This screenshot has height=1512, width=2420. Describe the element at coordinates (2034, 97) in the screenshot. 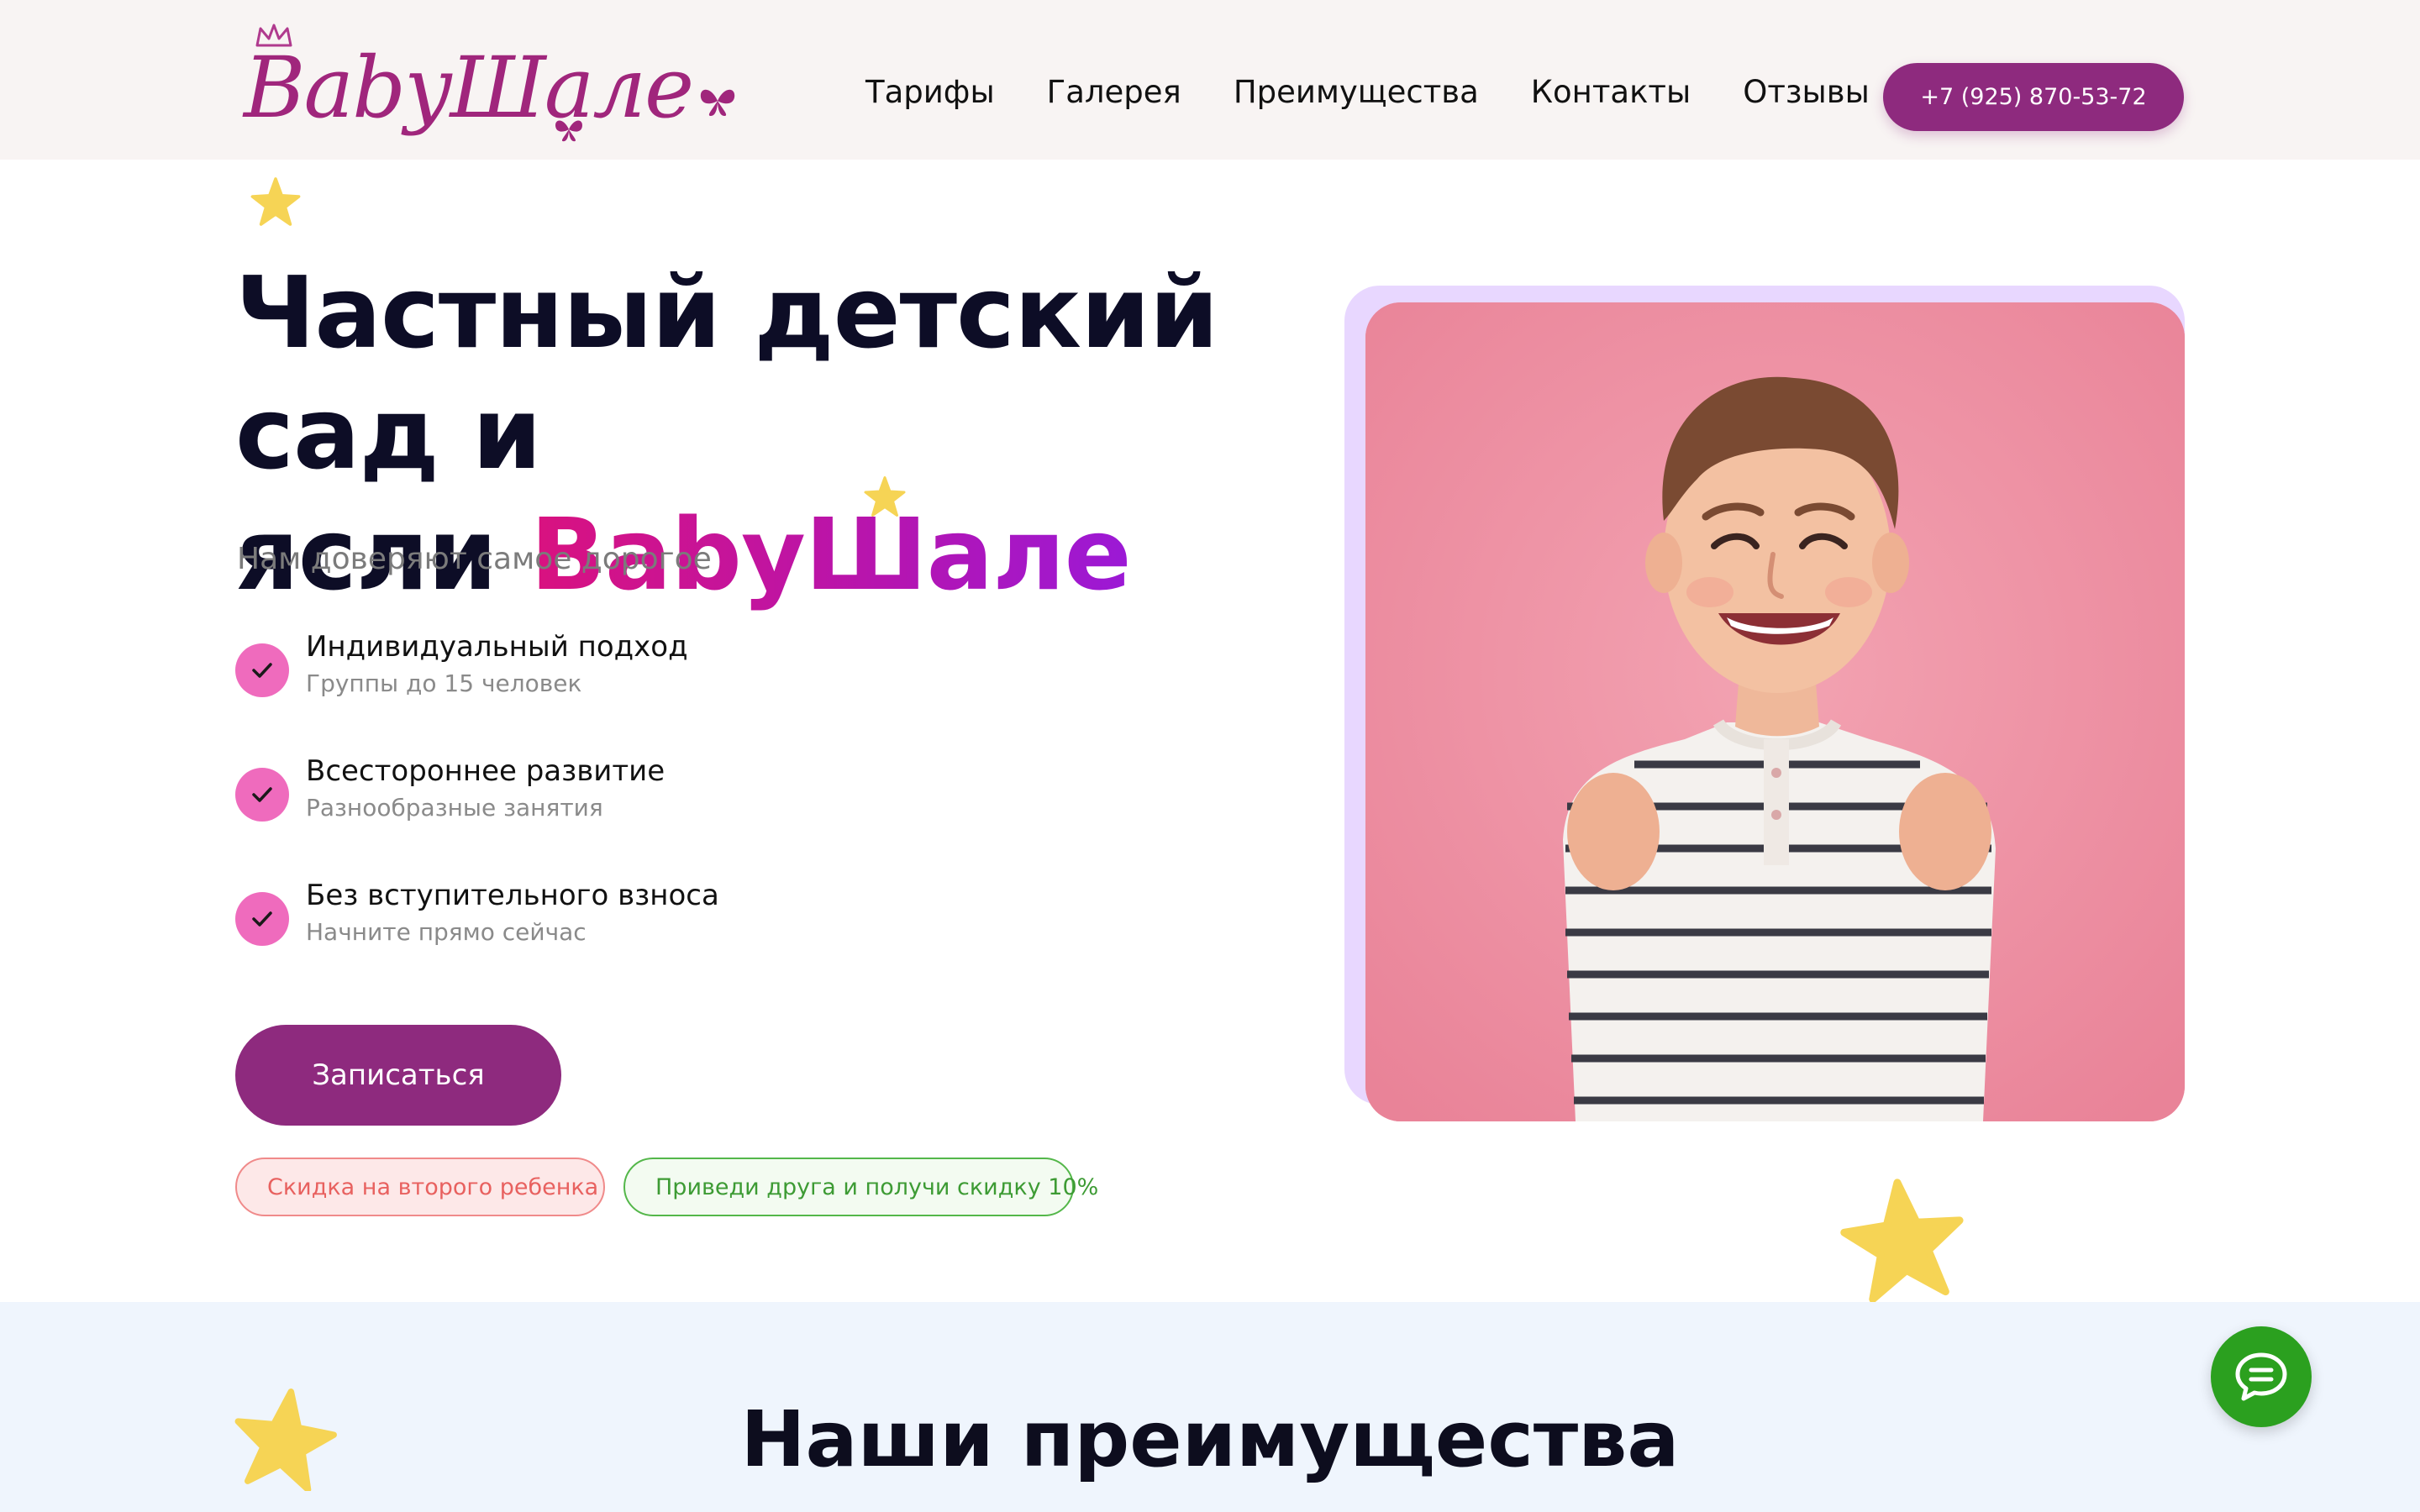

I see `phone-button: +7 (925) 870-53-72` at that location.